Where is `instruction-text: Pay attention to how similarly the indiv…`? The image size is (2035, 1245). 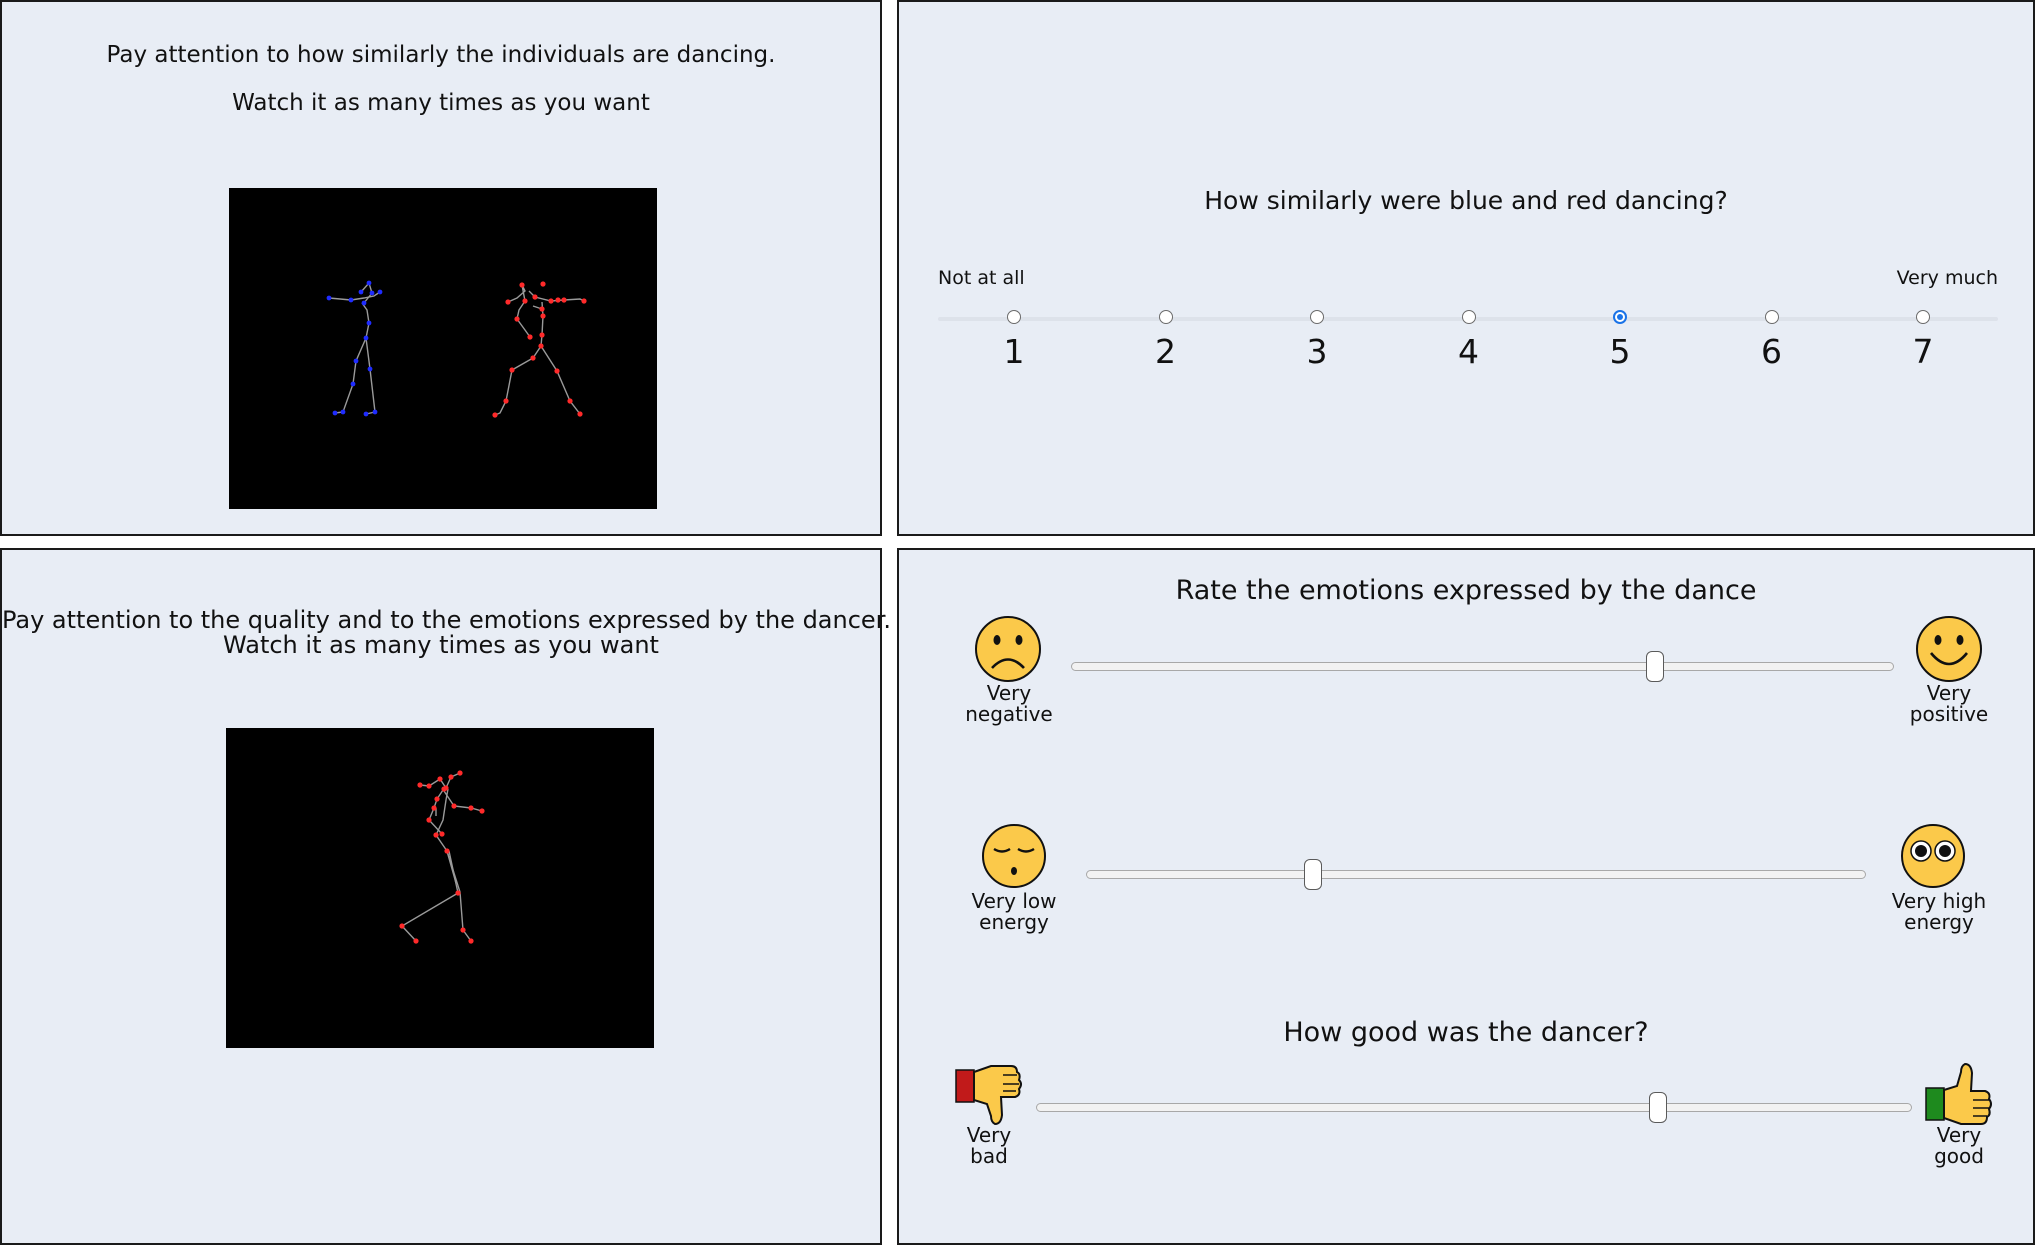 instruction-text: Pay attention to how similarly the indiv… is located at coordinates (441, 55).